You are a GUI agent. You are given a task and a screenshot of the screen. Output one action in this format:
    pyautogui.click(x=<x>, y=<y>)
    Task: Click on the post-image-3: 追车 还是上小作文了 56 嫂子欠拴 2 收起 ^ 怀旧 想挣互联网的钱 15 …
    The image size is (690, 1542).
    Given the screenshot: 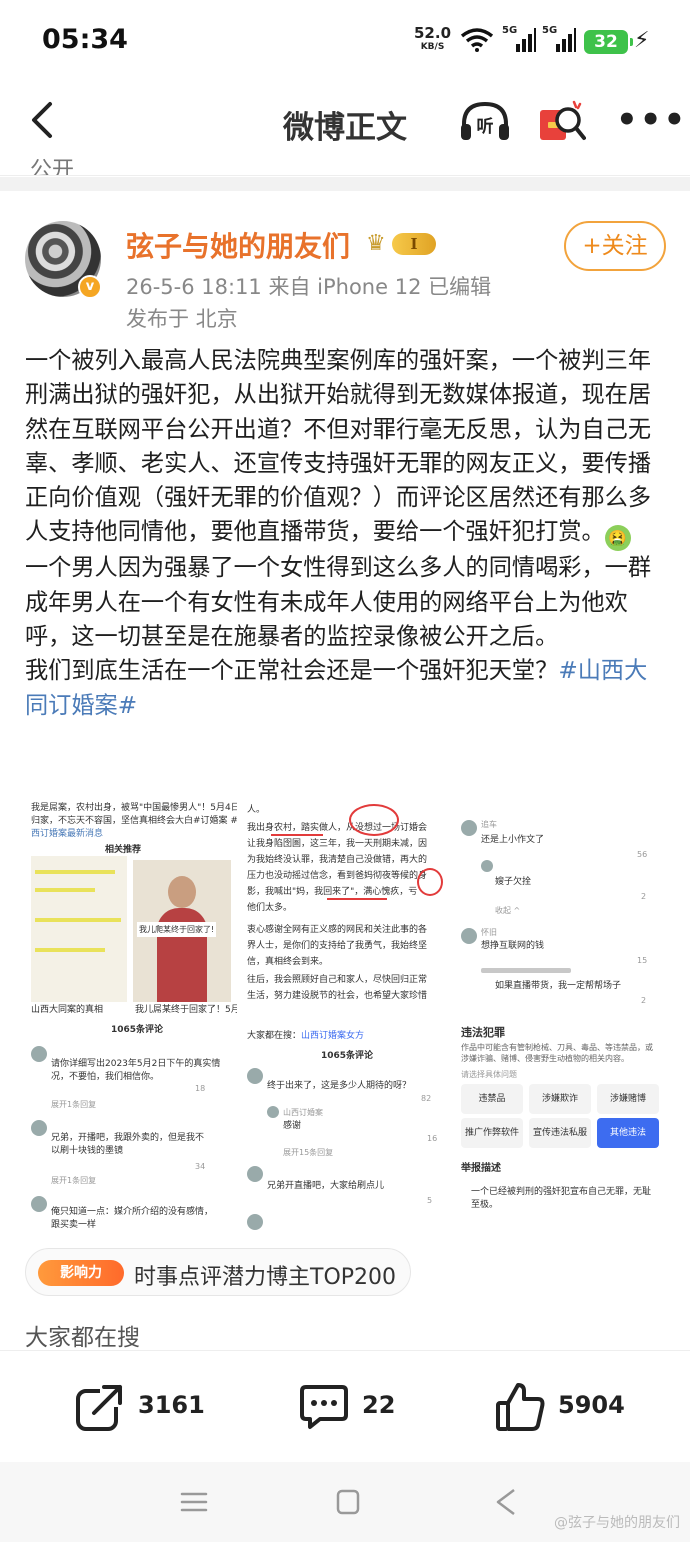 What is the action you would take?
    pyautogui.click(x=560, y=907)
    